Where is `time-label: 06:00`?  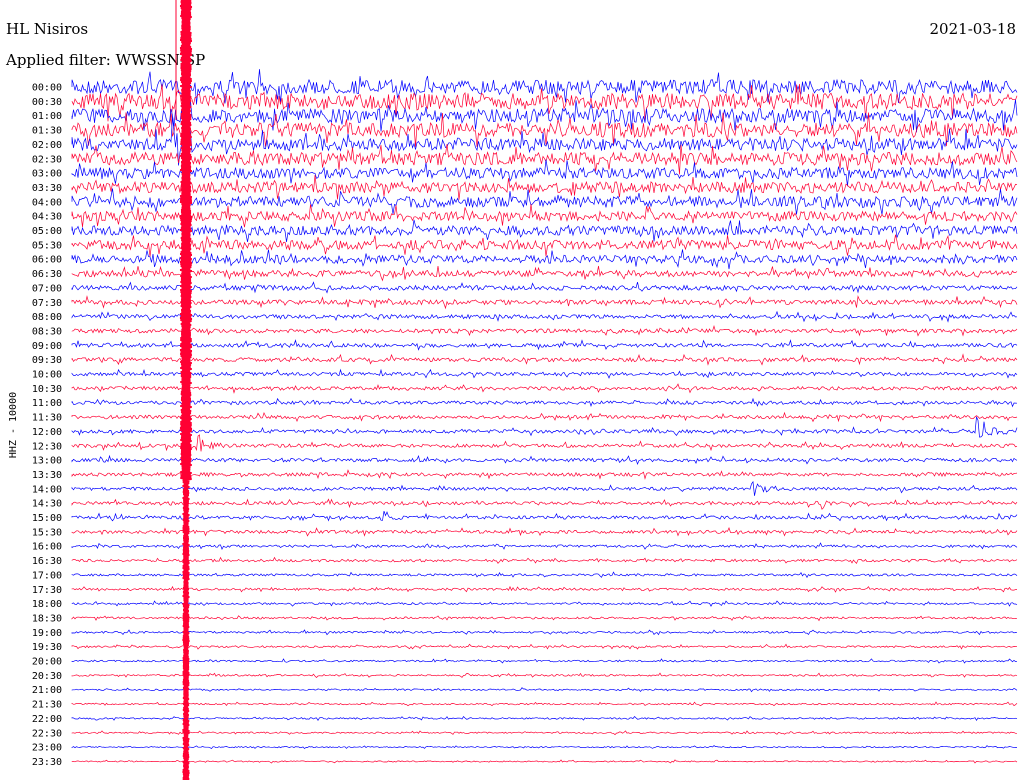 time-label: 06:00 is located at coordinates (47, 260).